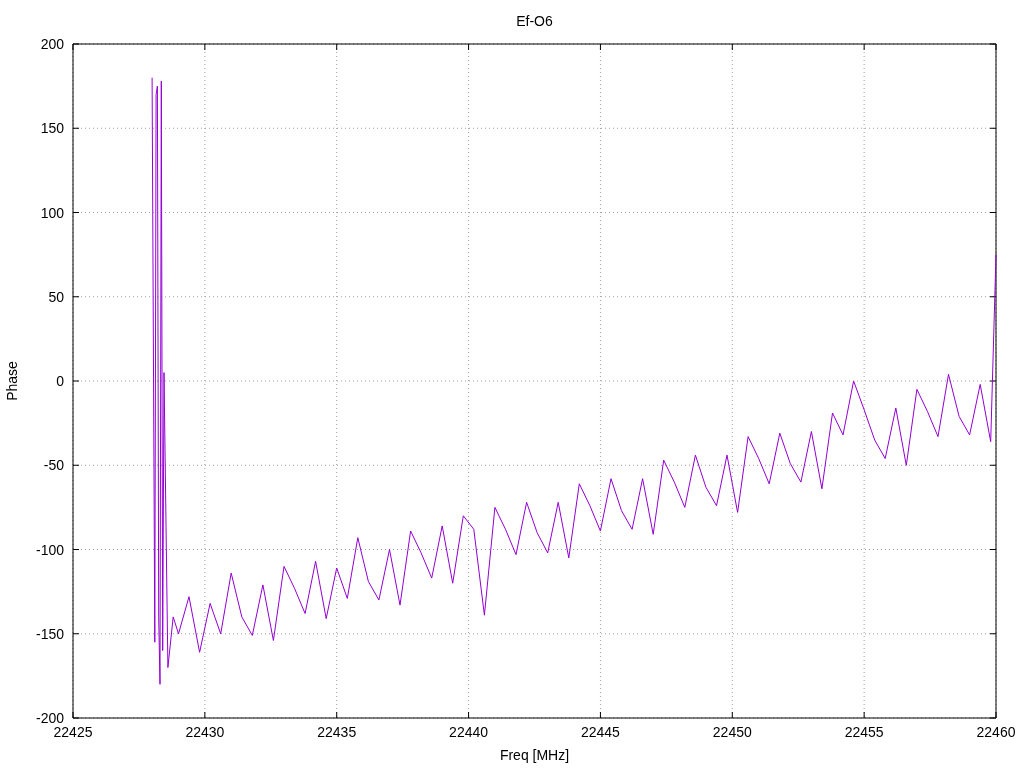  Describe the element at coordinates (73, 732) in the screenshot. I see `x-tick-label: 22425` at that location.